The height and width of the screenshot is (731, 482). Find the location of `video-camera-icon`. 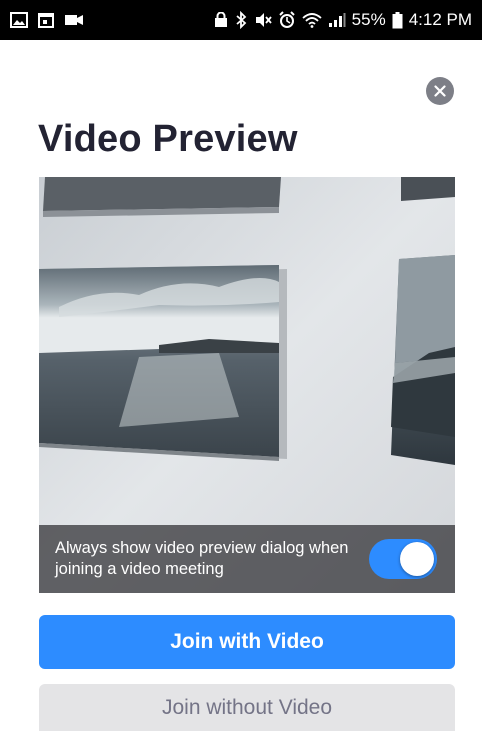

video-camera-icon is located at coordinates (74, 20).